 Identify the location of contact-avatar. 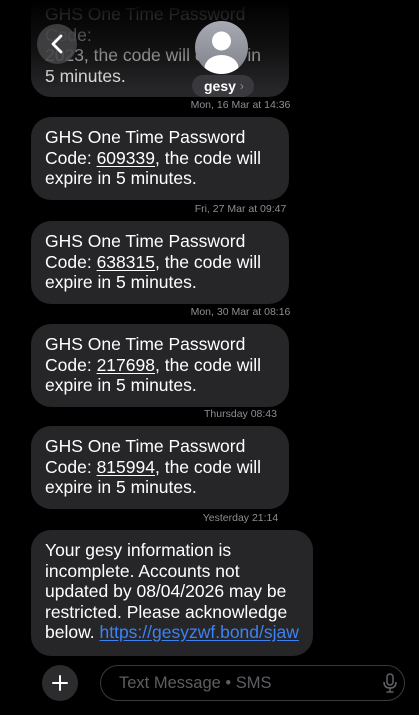
(221, 47).